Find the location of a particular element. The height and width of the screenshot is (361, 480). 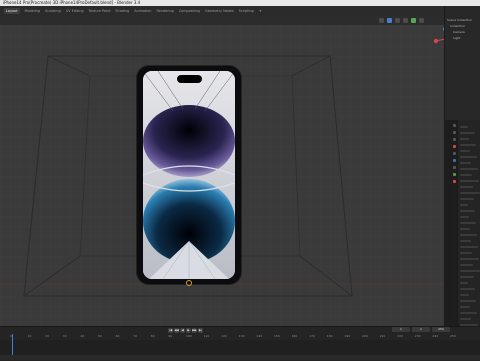

workspace-tab: Layout is located at coordinates (12, 11).